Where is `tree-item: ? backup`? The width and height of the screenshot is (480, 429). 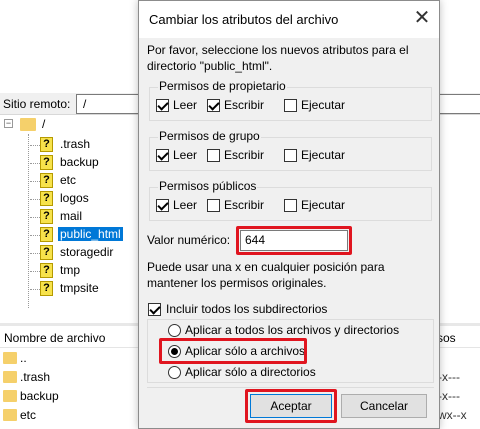 tree-item: ? backup is located at coordinates (85, 163).